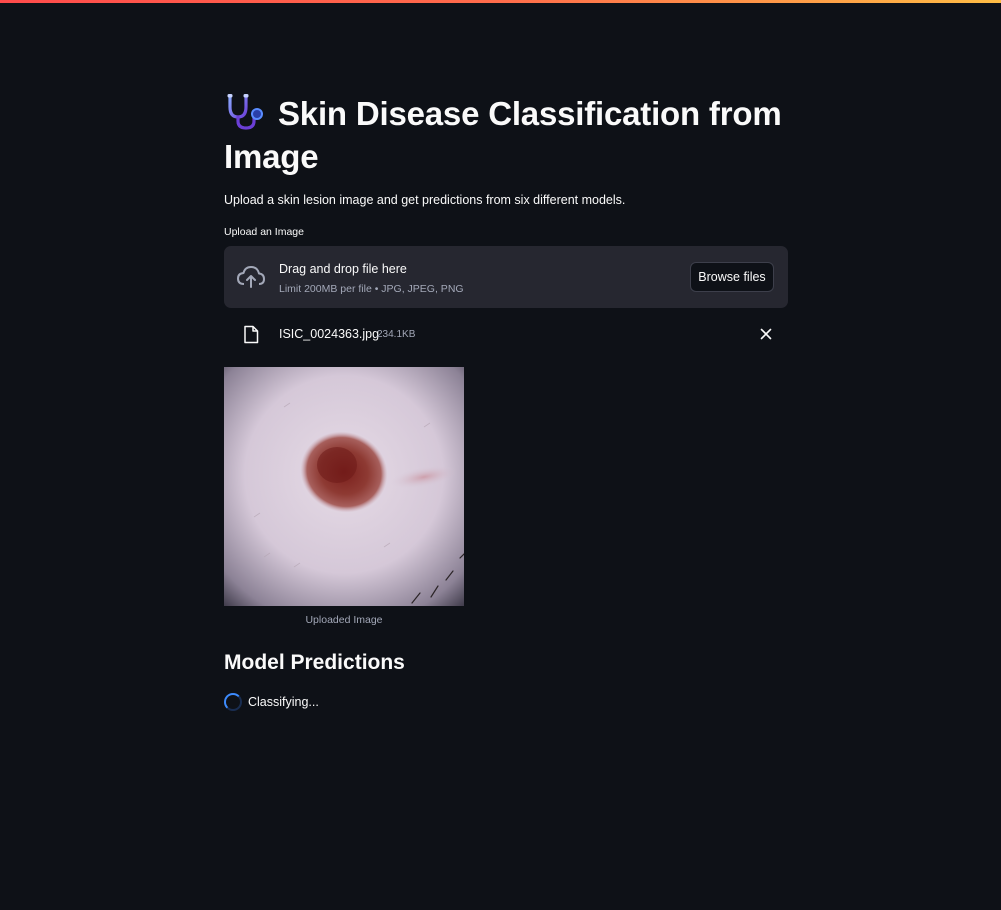  Describe the element at coordinates (506, 334) in the screenshot. I see `uploaded-file-item: ISIC_0024363.jpg 234.1KB` at that location.